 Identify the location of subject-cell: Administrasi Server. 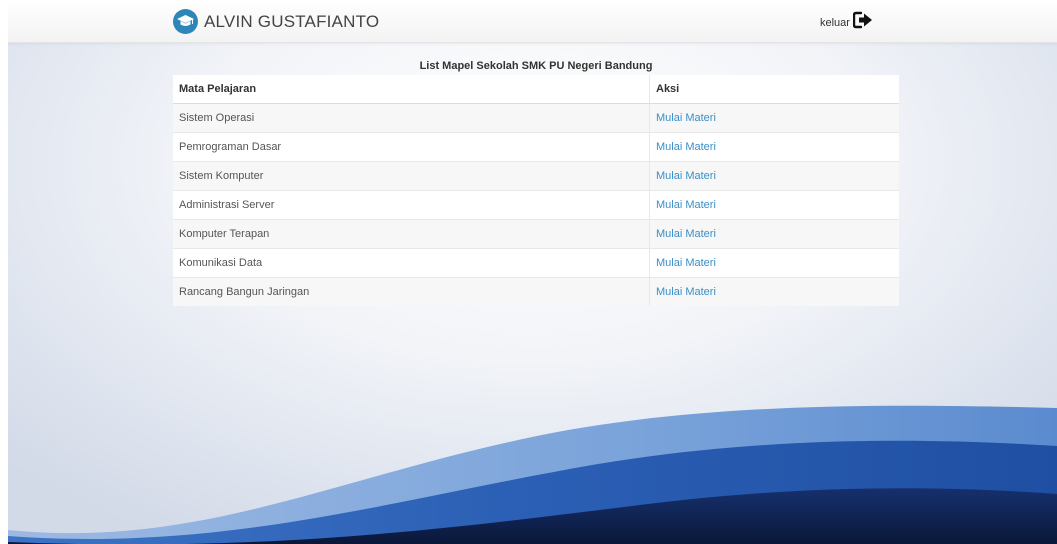
(411, 205).